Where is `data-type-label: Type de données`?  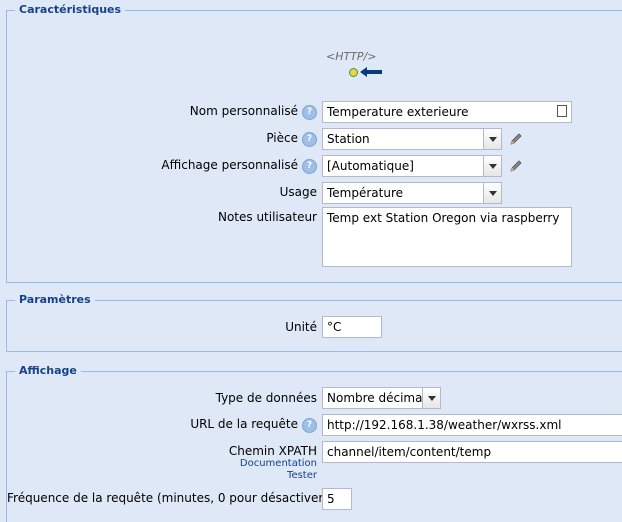 data-type-label: Type de données is located at coordinates (266, 398).